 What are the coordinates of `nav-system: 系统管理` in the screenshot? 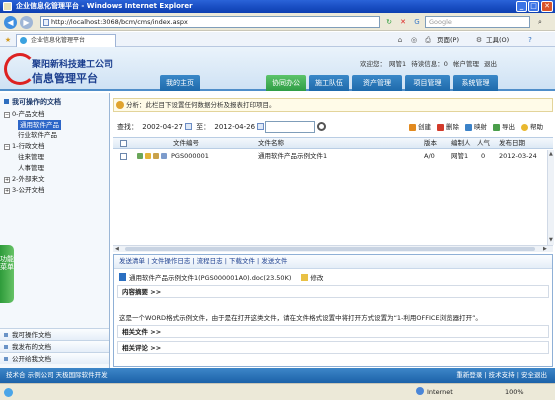 It's located at (475, 83).